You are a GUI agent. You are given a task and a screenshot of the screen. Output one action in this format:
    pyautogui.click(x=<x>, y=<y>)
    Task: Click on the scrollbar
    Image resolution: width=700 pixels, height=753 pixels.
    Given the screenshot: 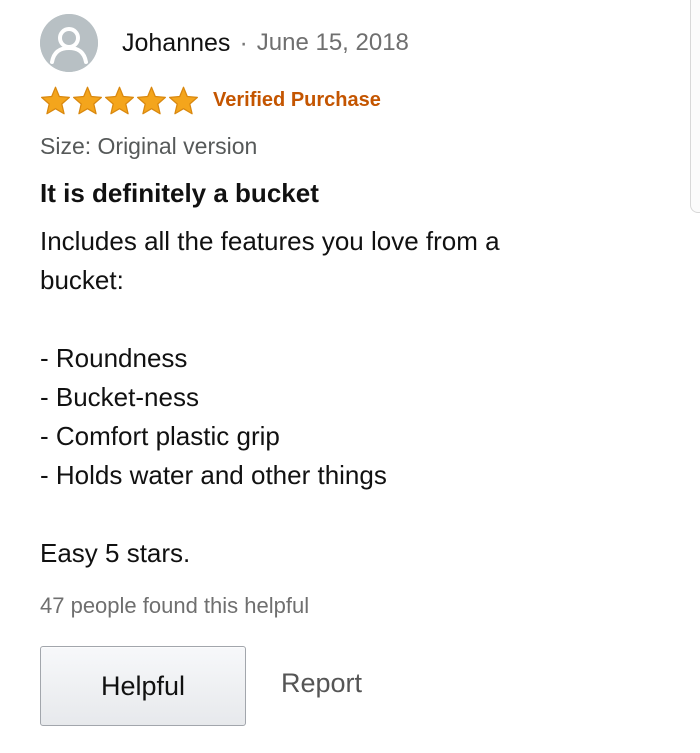 What is the action you would take?
    pyautogui.click(x=695, y=106)
    